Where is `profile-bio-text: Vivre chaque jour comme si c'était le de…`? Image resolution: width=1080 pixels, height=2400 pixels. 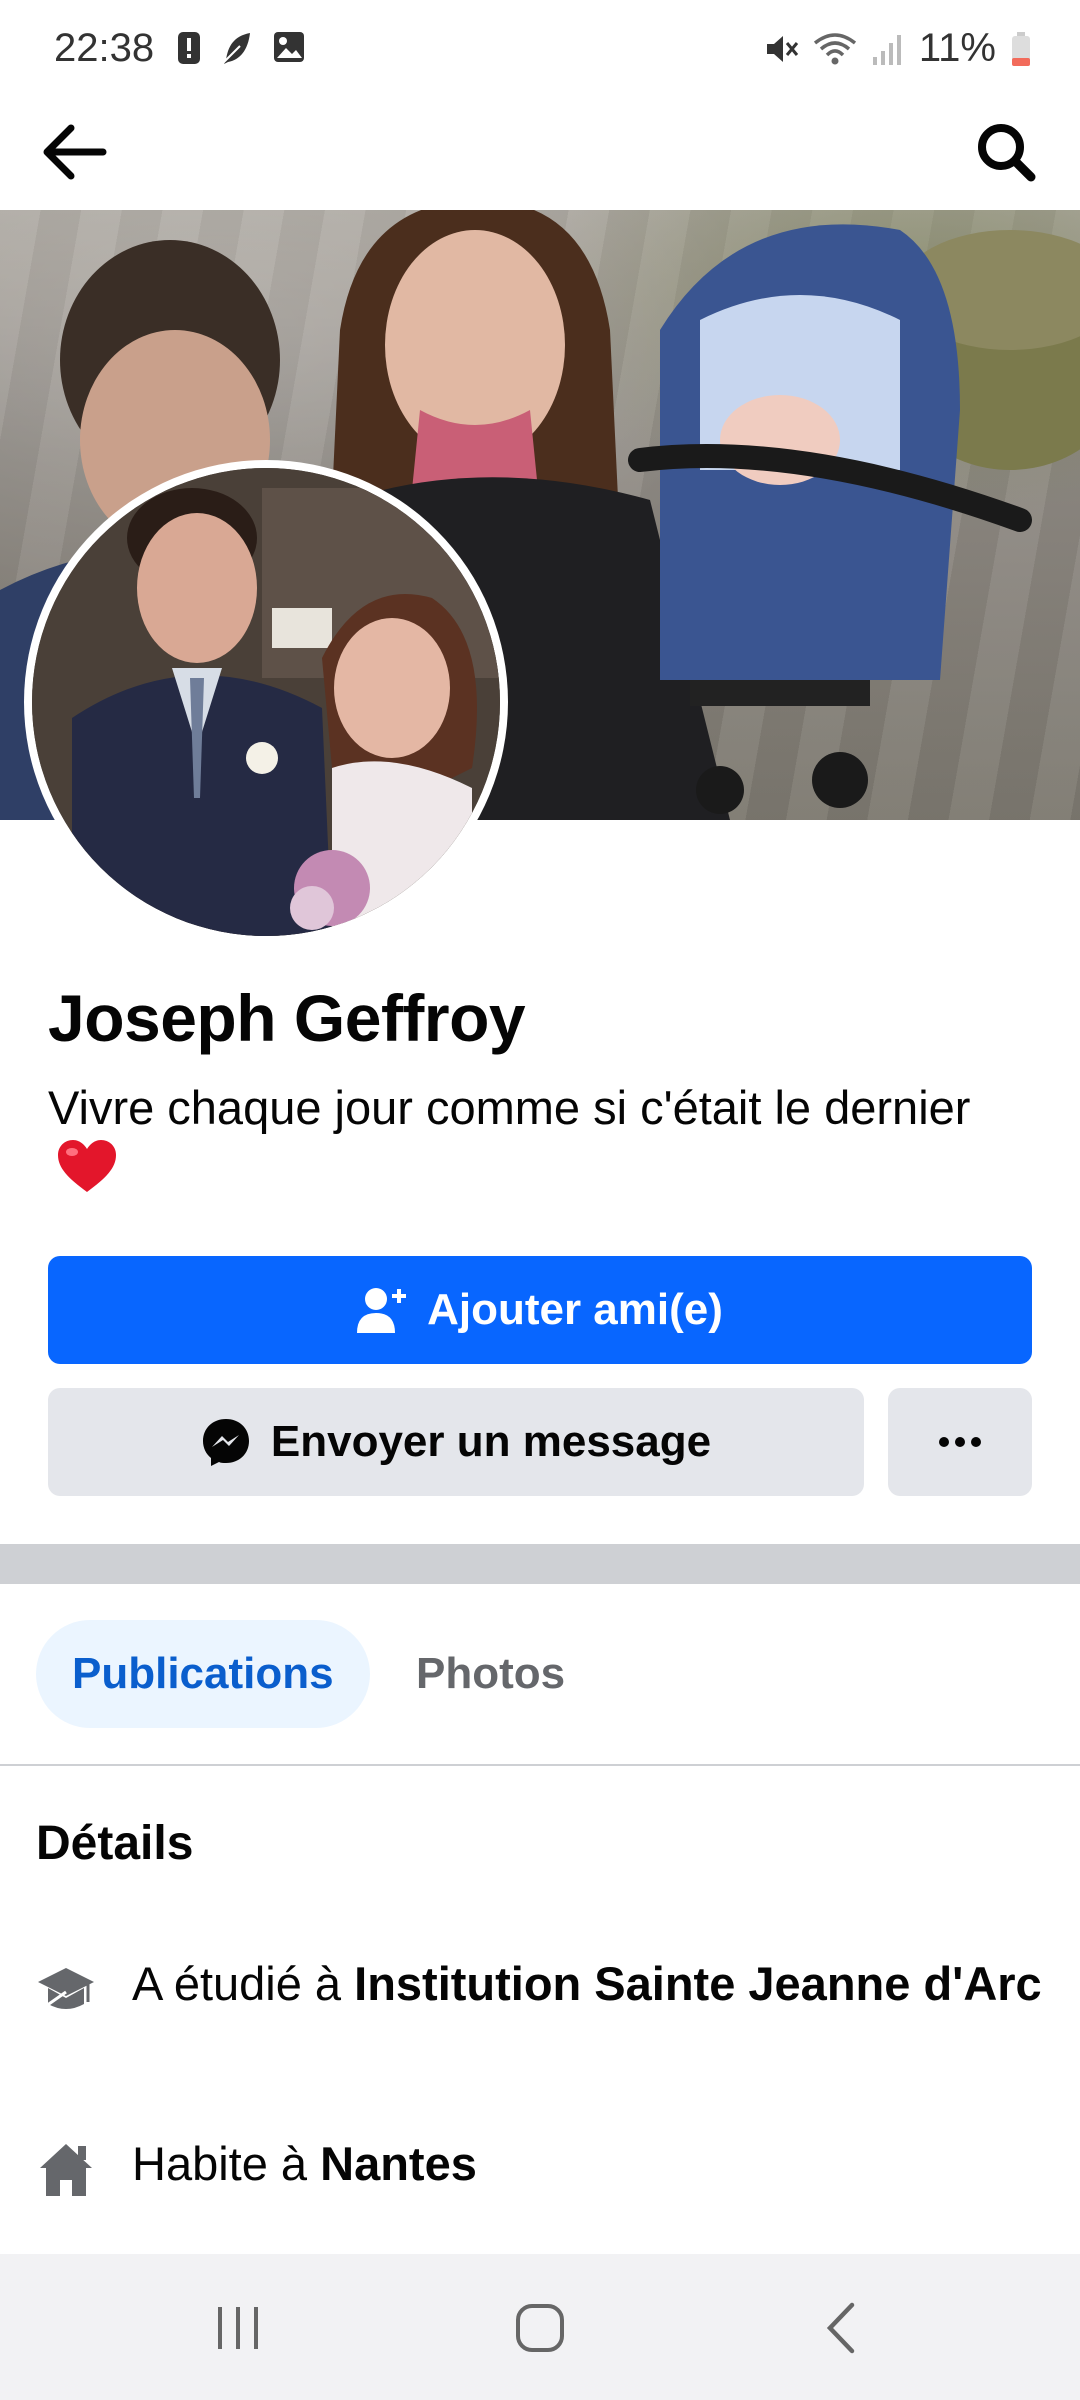 profile-bio-text: Vivre chaque jour comme si c'était le de… is located at coordinates (509, 1107).